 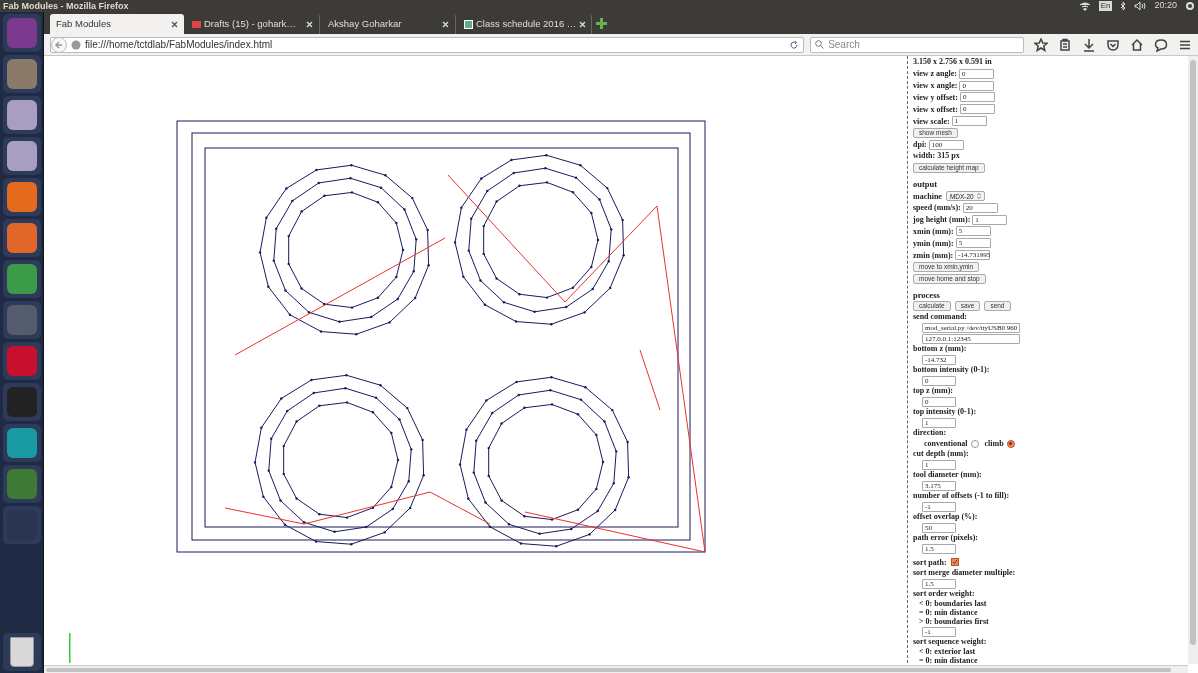 What do you see at coordinates (952, 370) in the screenshot?
I see `field-label: bottom intensity (0-1):` at bounding box center [952, 370].